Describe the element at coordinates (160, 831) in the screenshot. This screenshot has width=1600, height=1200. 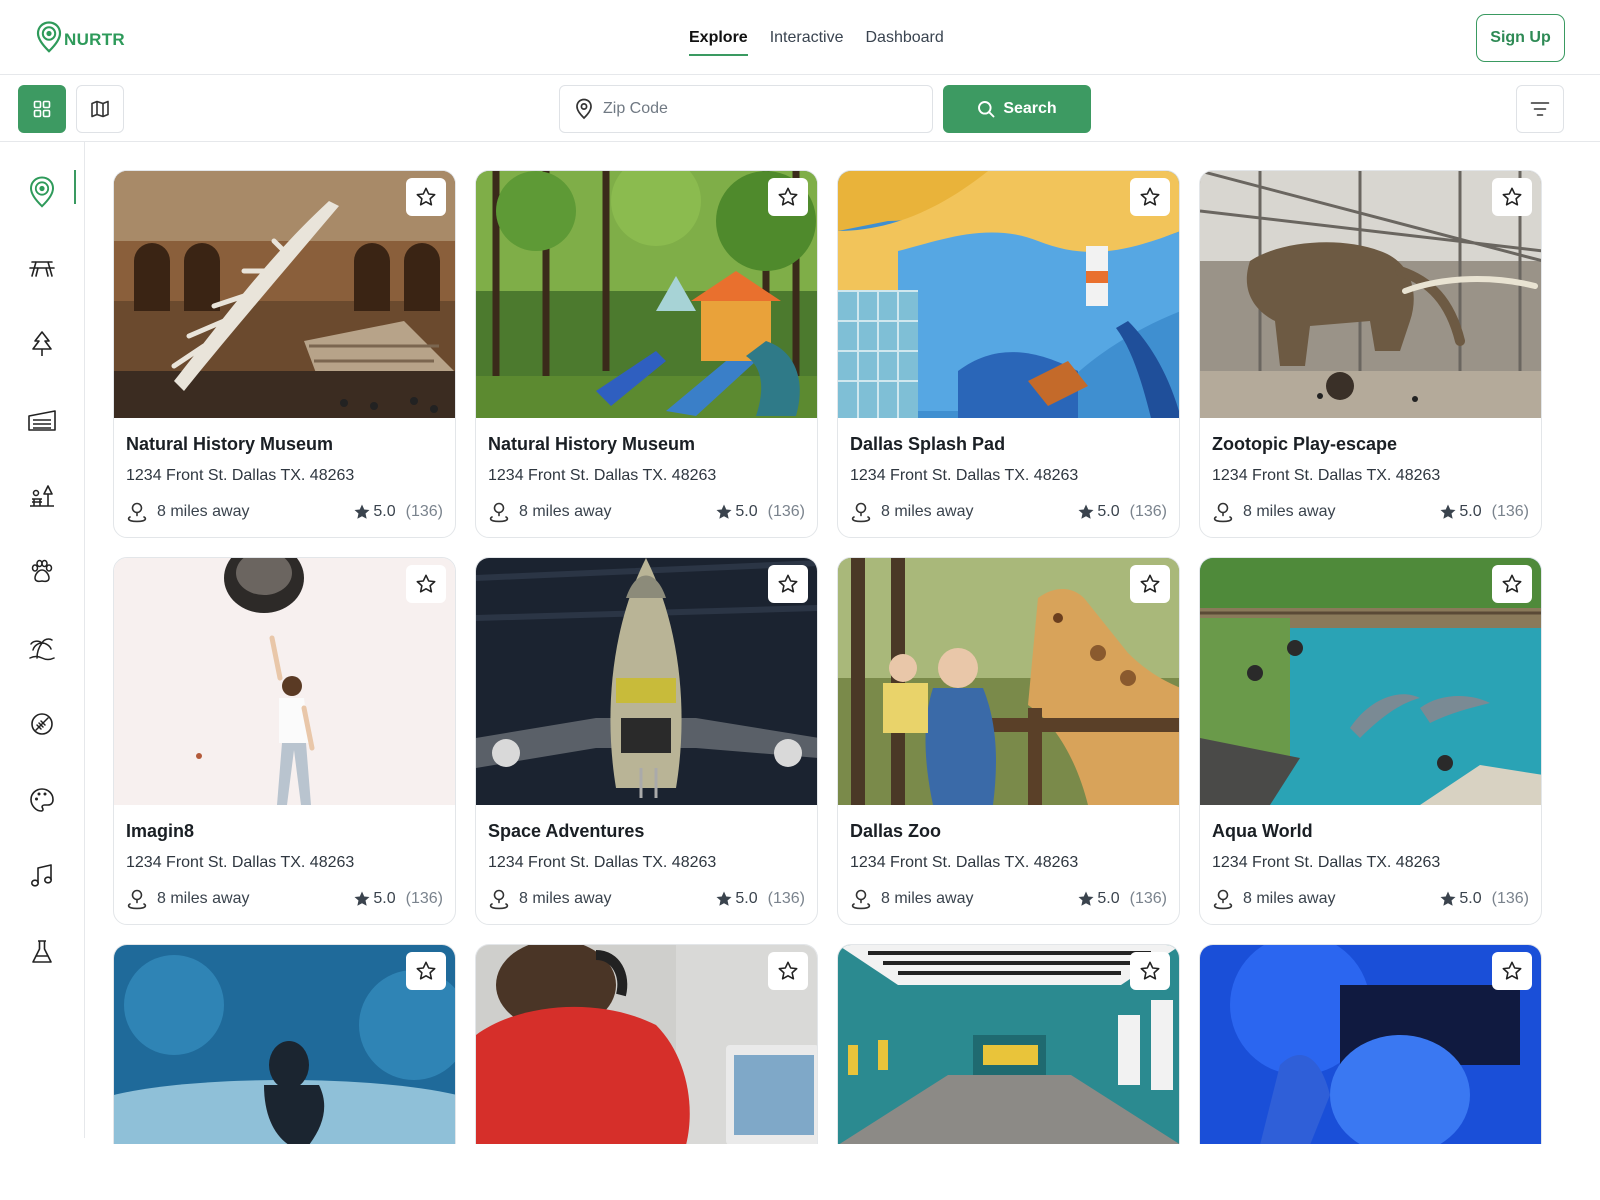
I see `card-title: Imagin8` at that location.